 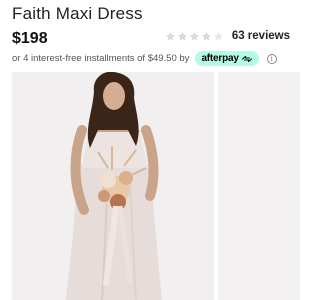 What do you see at coordinates (220, 58) in the screenshot?
I see `afterpay-label: afterpay` at bounding box center [220, 58].